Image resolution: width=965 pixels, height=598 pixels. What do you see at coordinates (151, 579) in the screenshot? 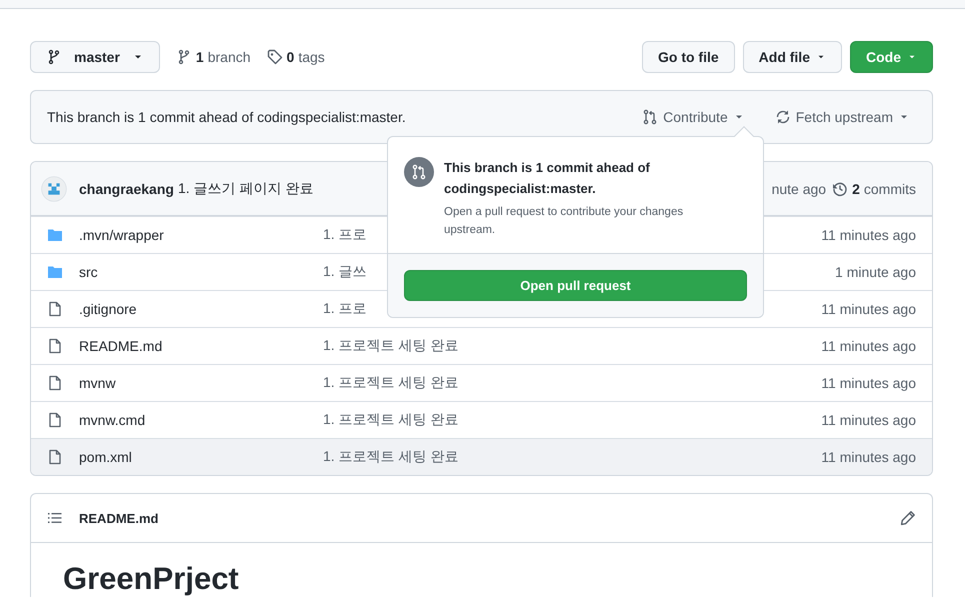
I see `readme-heading: GreenPrject` at bounding box center [151, 579].